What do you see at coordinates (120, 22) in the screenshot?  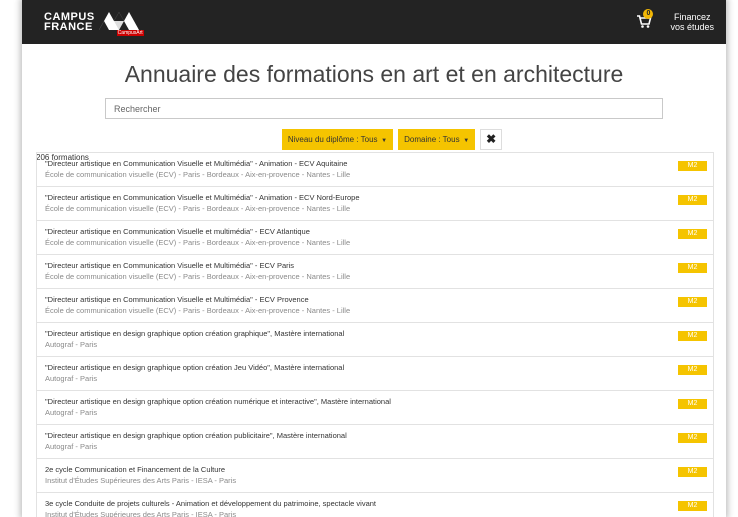 I see `logo-mark-icon: CampusArt` at bounding box center [120, 22].